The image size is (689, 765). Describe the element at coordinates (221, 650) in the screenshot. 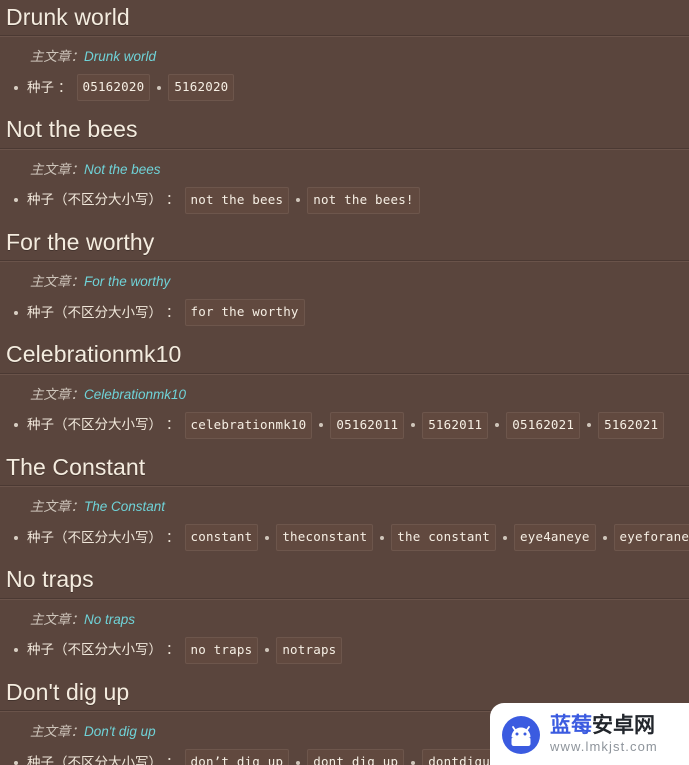

I see `seed-code: no traps` at that location.